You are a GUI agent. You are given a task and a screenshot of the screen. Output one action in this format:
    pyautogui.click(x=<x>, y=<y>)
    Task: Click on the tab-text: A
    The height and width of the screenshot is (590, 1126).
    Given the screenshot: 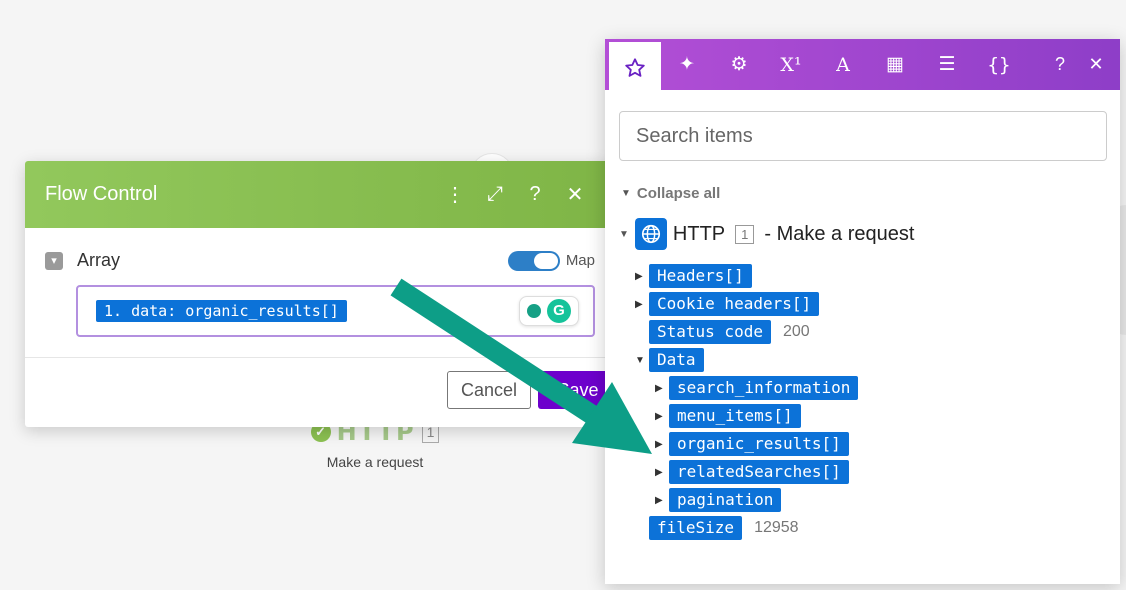 What is the action you would take?
    pyautogui.click(x=843, y=64)
    